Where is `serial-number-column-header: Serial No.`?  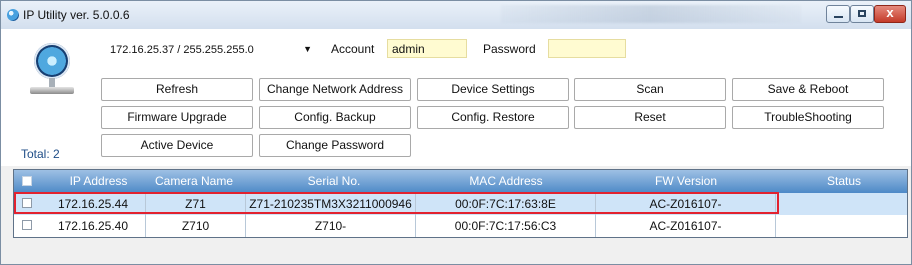 serial-number-column-header: Serial No. is located at coordinates (334, 181).